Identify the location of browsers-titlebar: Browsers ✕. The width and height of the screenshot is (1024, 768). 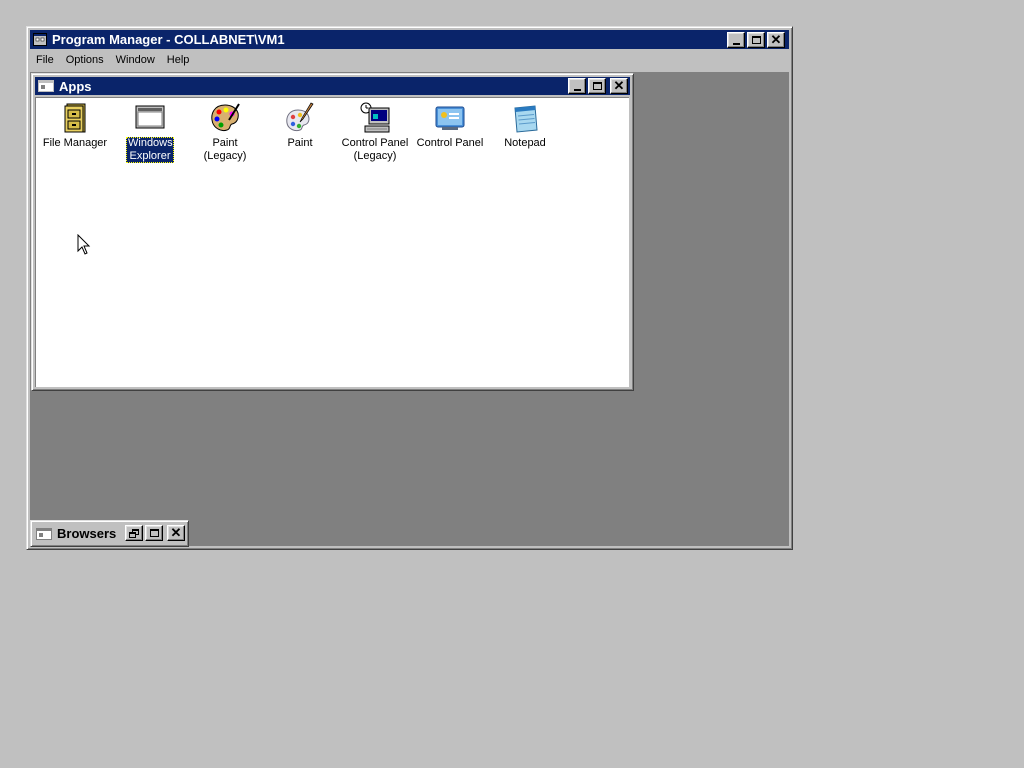
(109, 533).